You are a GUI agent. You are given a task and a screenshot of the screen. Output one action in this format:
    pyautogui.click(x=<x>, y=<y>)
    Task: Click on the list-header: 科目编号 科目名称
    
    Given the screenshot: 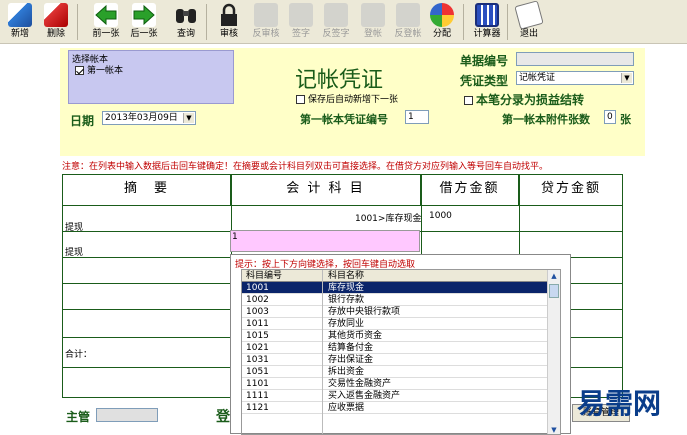 What is the action you would take?
    pyautogui.click(x=395, y=276)
    